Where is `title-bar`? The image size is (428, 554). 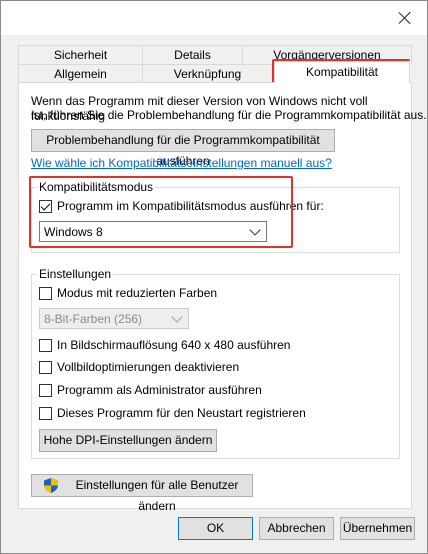 title-bar is located at coordinates (214, 18).